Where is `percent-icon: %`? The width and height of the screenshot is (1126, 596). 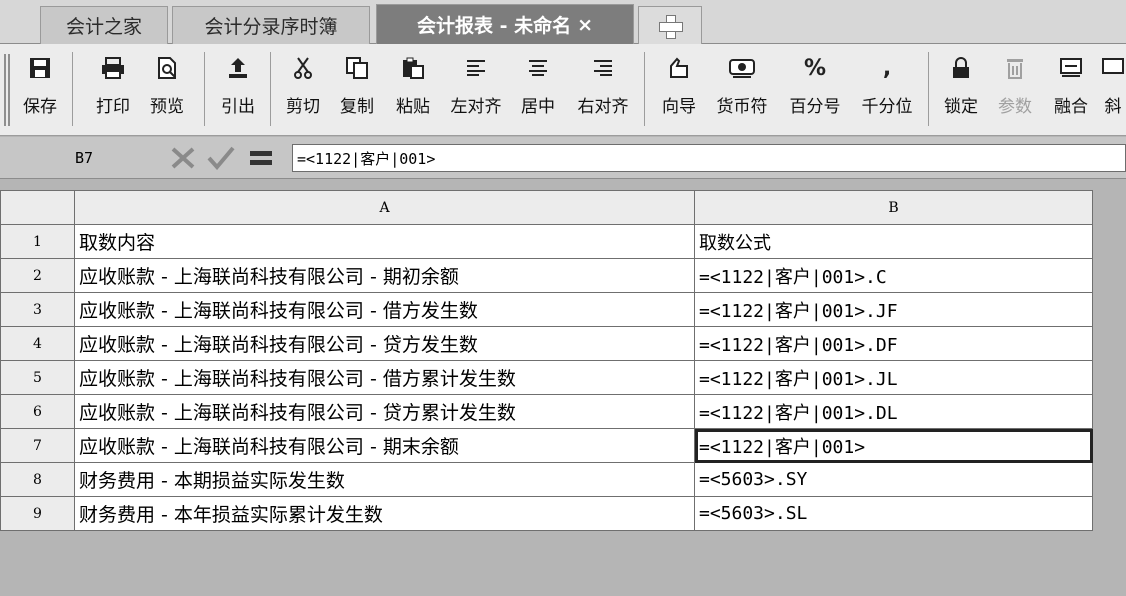
percent-icon: % is located at coordinates (815, 68).